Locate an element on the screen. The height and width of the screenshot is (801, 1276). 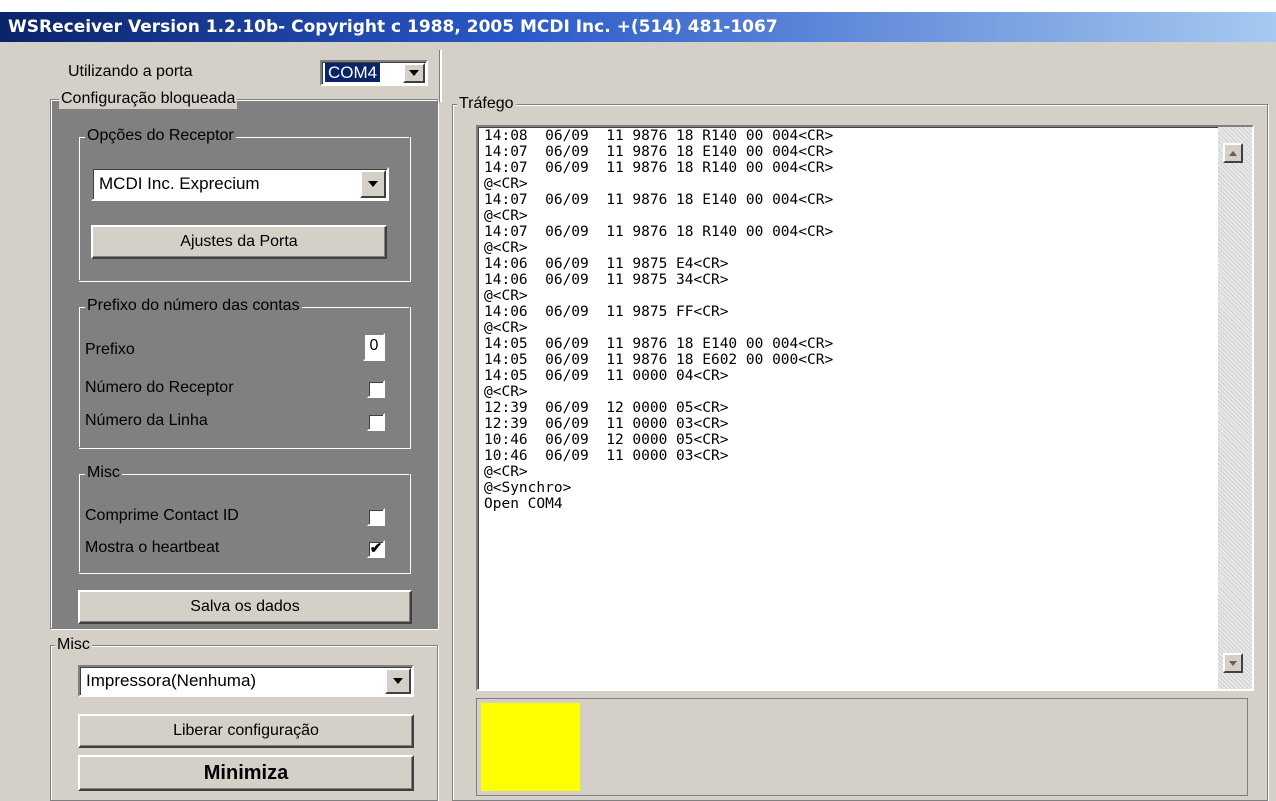
status-panel is located at coordinates (862, 747).